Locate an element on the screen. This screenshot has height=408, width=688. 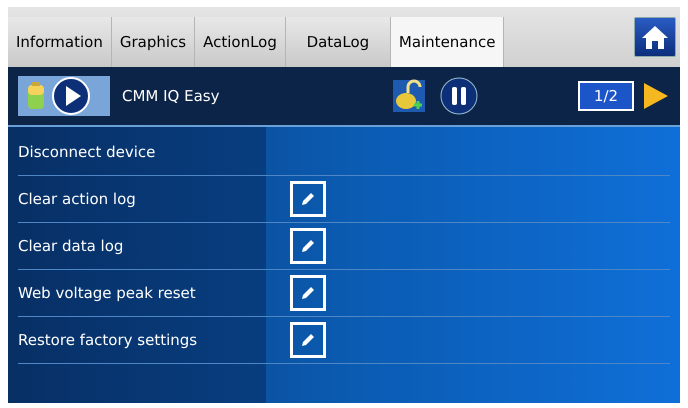
setting-label: Disconnect device is located at coordinates (87, 152).